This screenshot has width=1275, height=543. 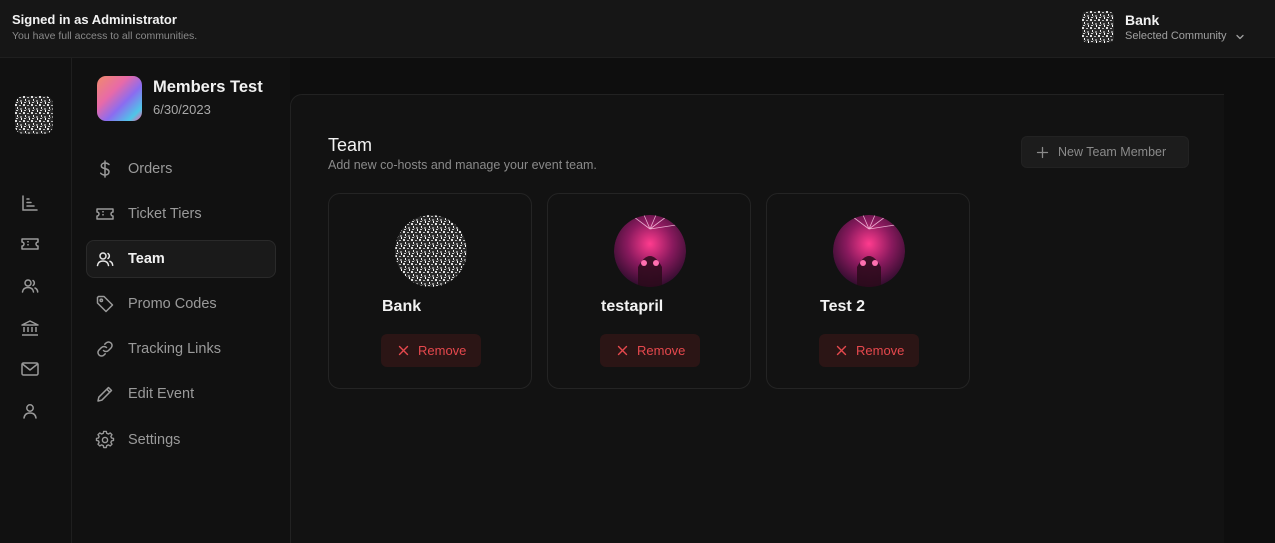 What do you see at coordinates (105, 169) in the screenshot?
I see `dollar-icon` at bounding box center [105, 169].